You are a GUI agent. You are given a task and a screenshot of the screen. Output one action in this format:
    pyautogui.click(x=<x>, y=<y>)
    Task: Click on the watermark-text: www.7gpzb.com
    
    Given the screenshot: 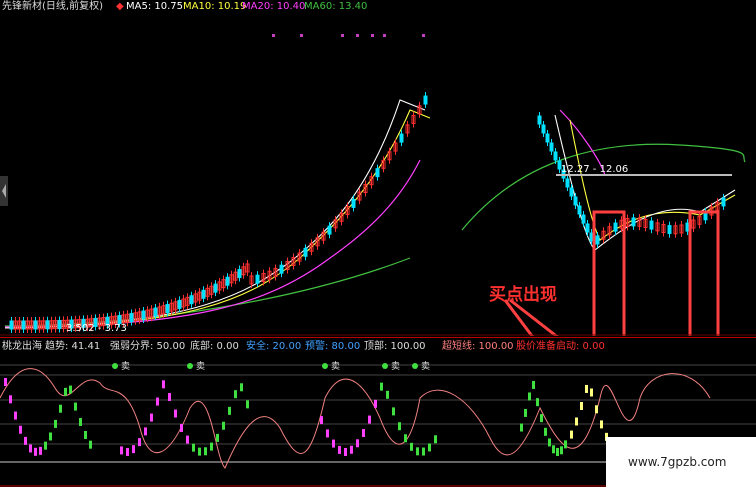 What is the action you would take?
    pyautogui.click(x=677, y=462)
    